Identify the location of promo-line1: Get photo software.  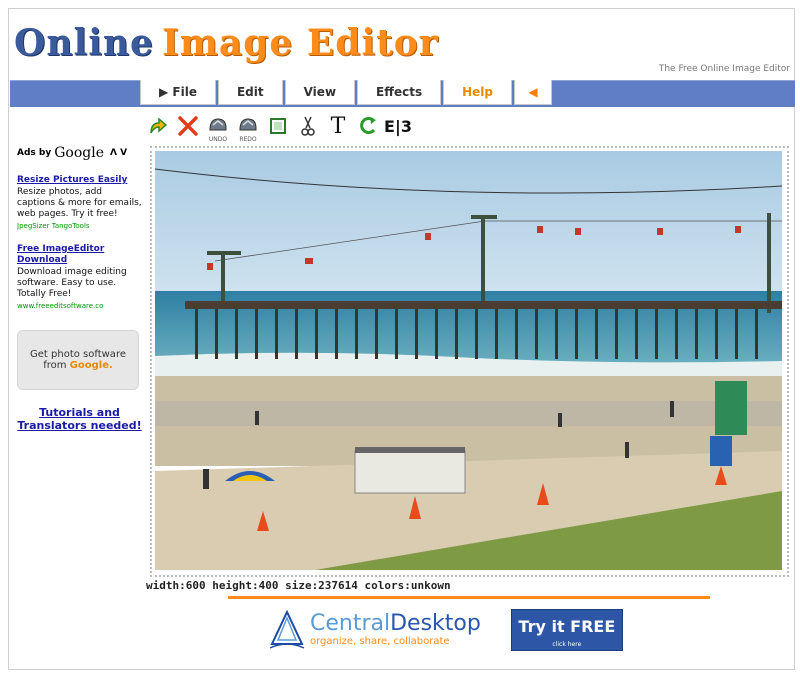
(78, 354).